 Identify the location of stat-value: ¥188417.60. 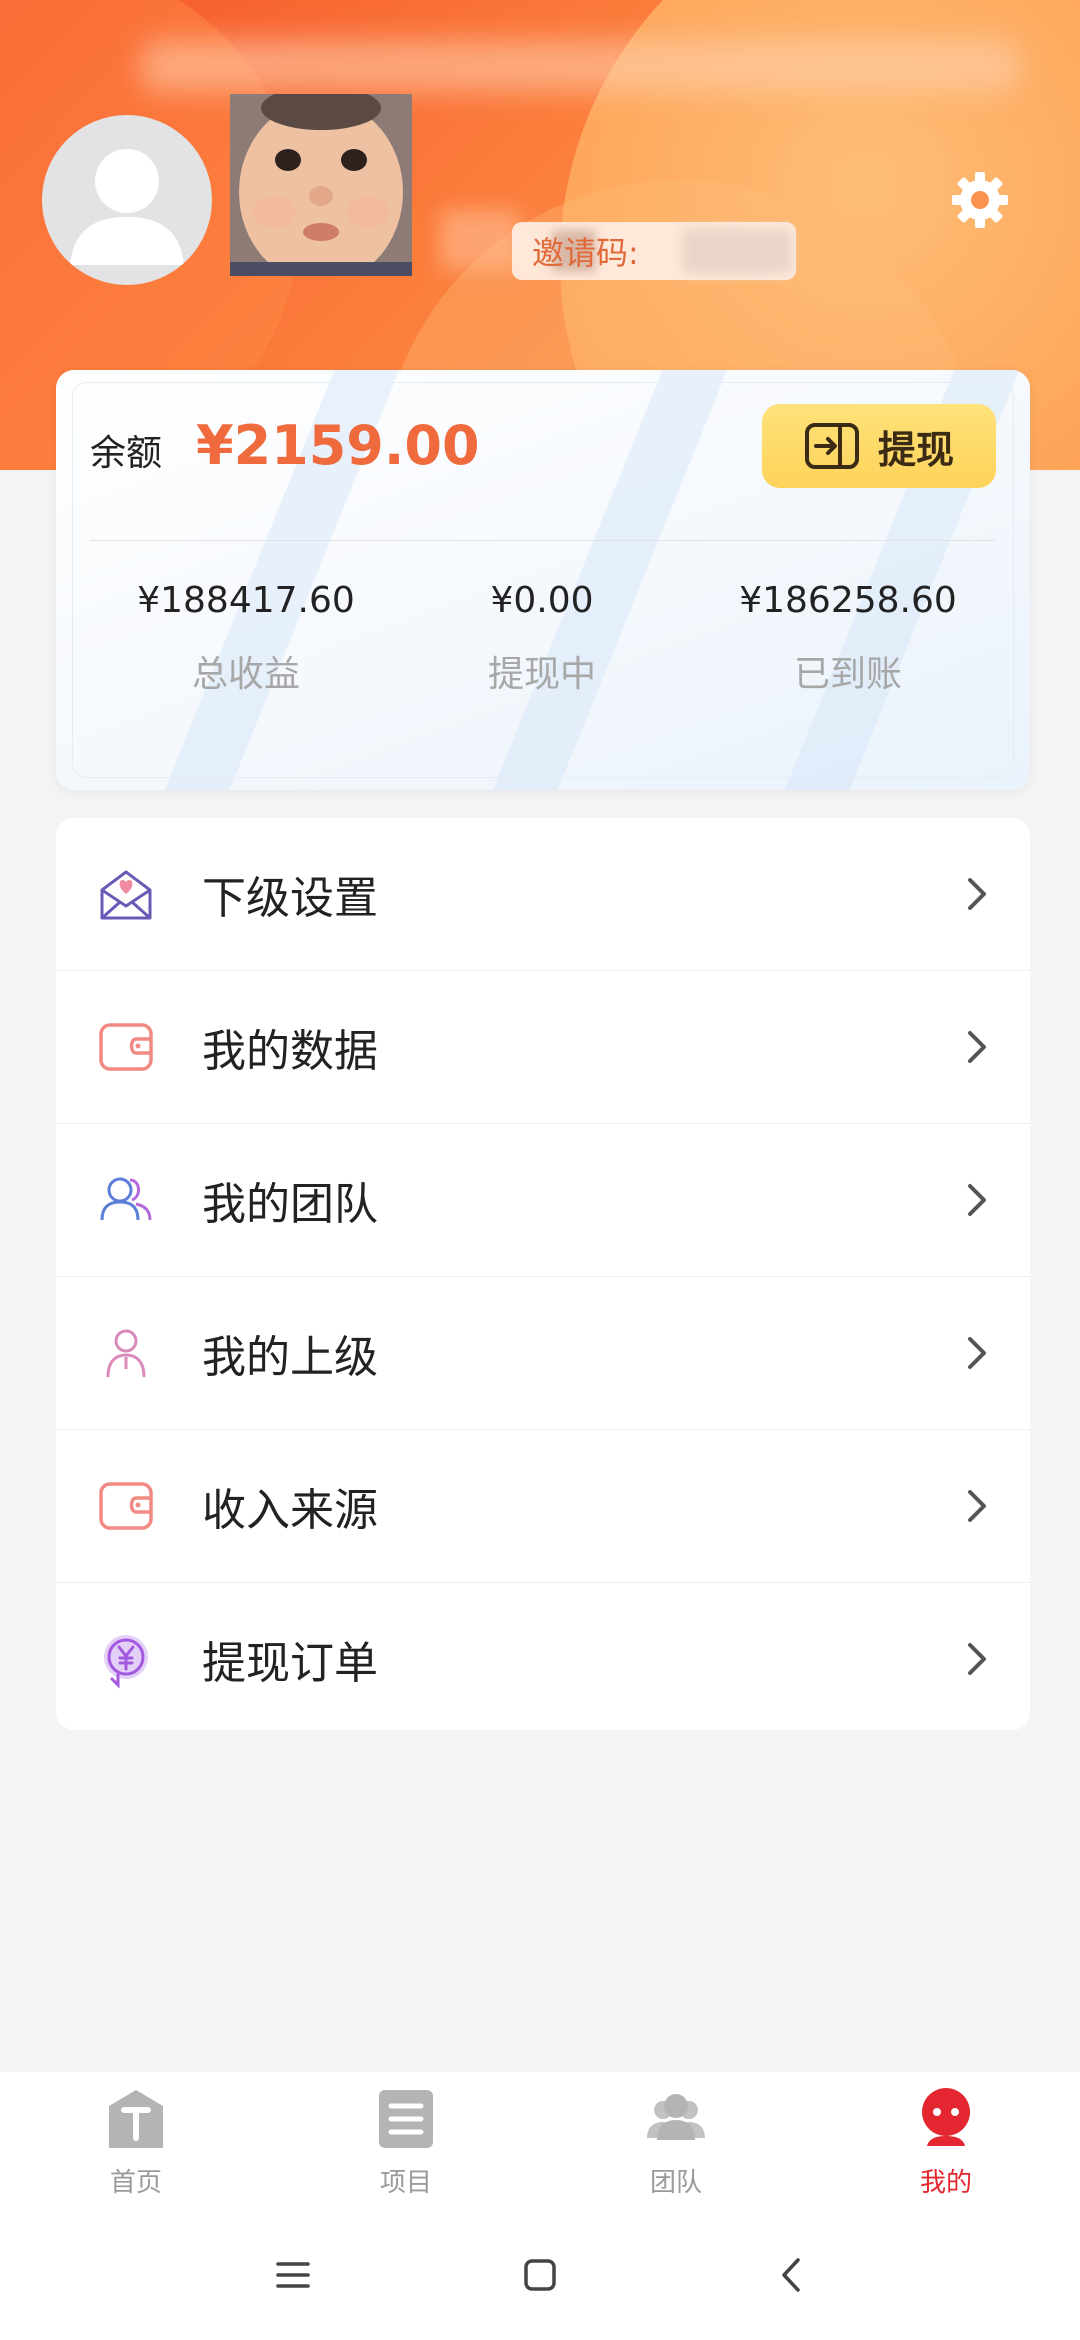
(246, 600).